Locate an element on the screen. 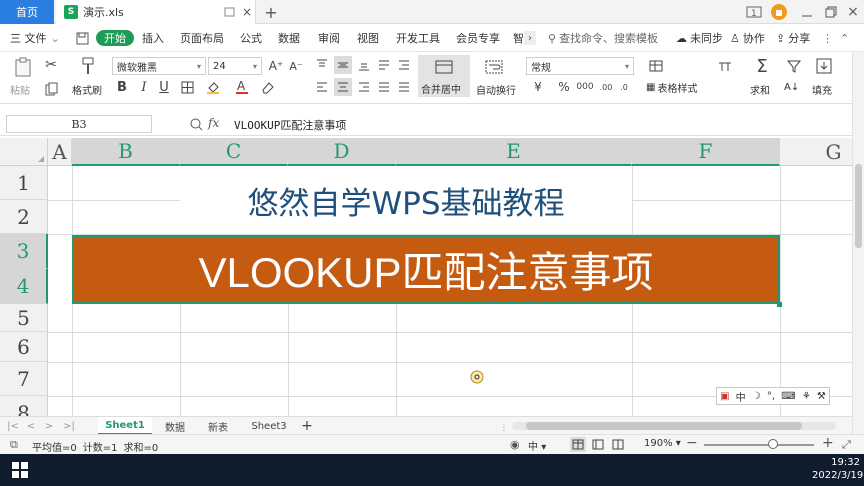  page-layout-view-icon is located at coordinates (598, 444).